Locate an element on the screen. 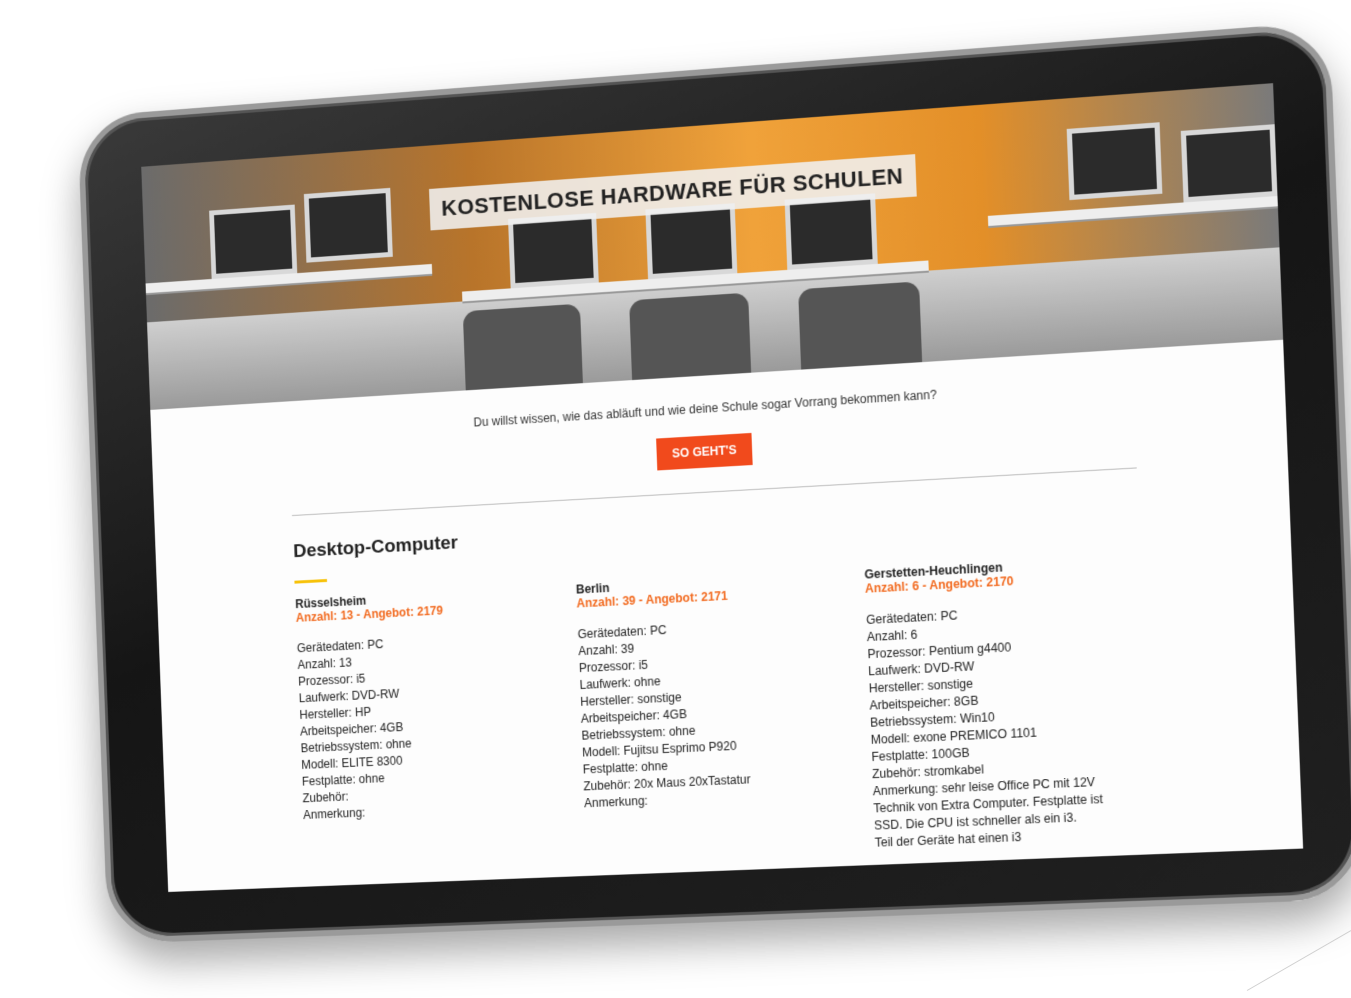 Image resolution: width=1351 pixels, height=998 pixels. desk is located at coordinates (1132, 211).